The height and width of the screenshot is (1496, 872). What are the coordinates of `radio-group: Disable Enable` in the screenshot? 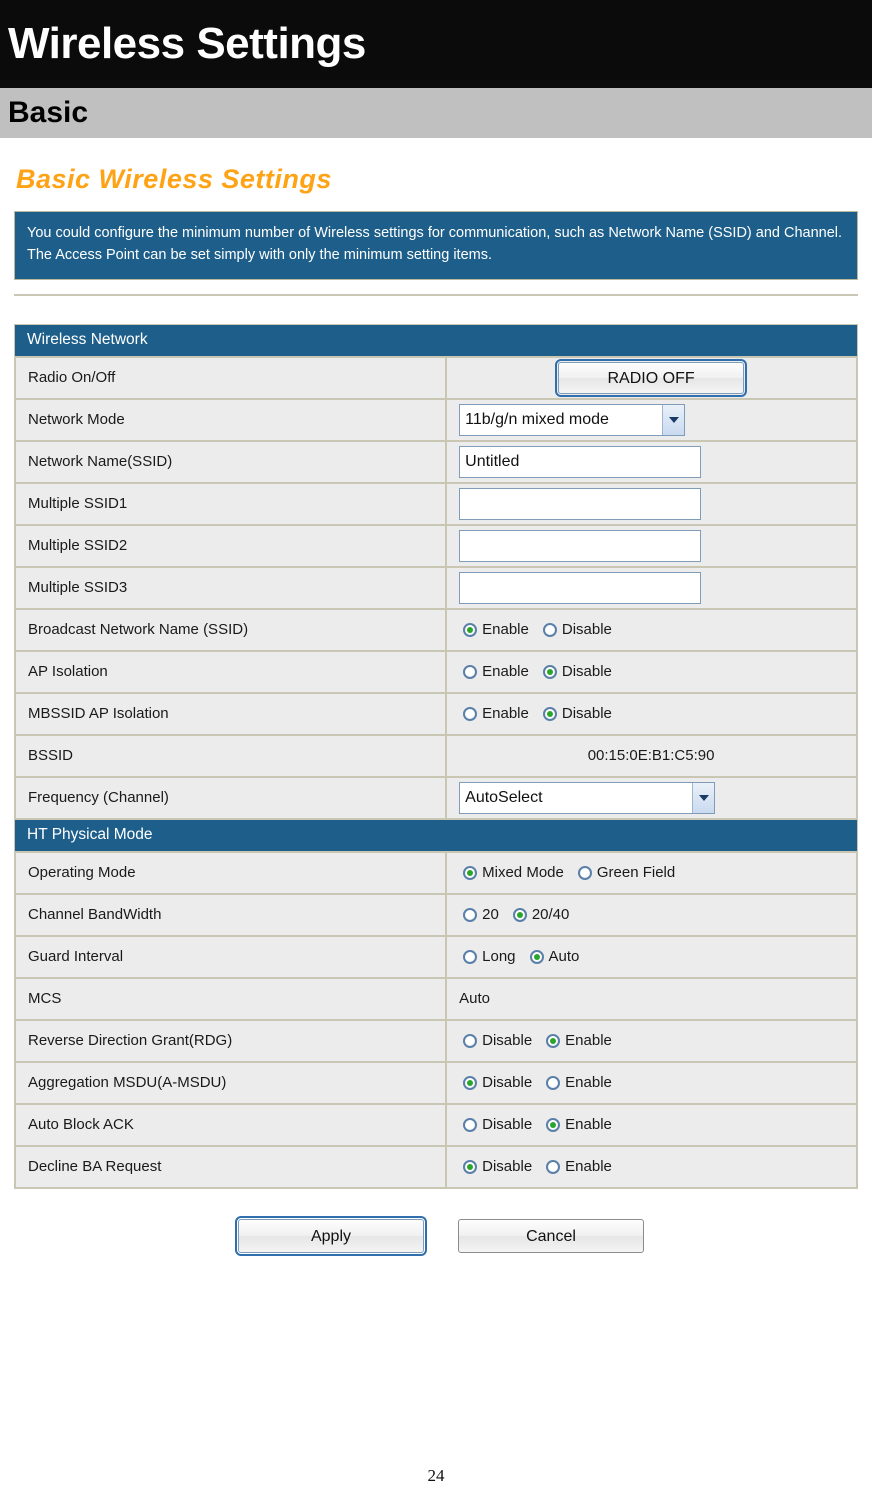 It's located at (659, 1082).